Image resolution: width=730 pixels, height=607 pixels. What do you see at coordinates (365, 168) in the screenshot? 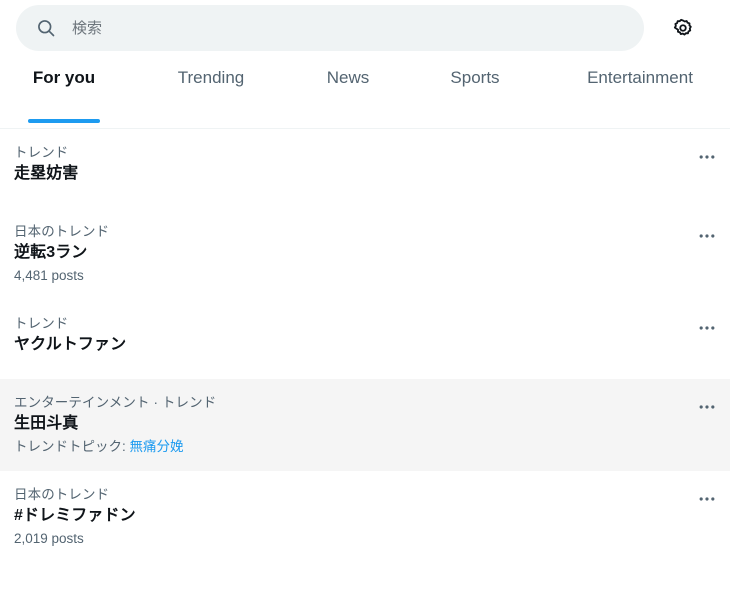
I see `trend-item: トレンド 走塁妨害` at bounding box center [365, 168].